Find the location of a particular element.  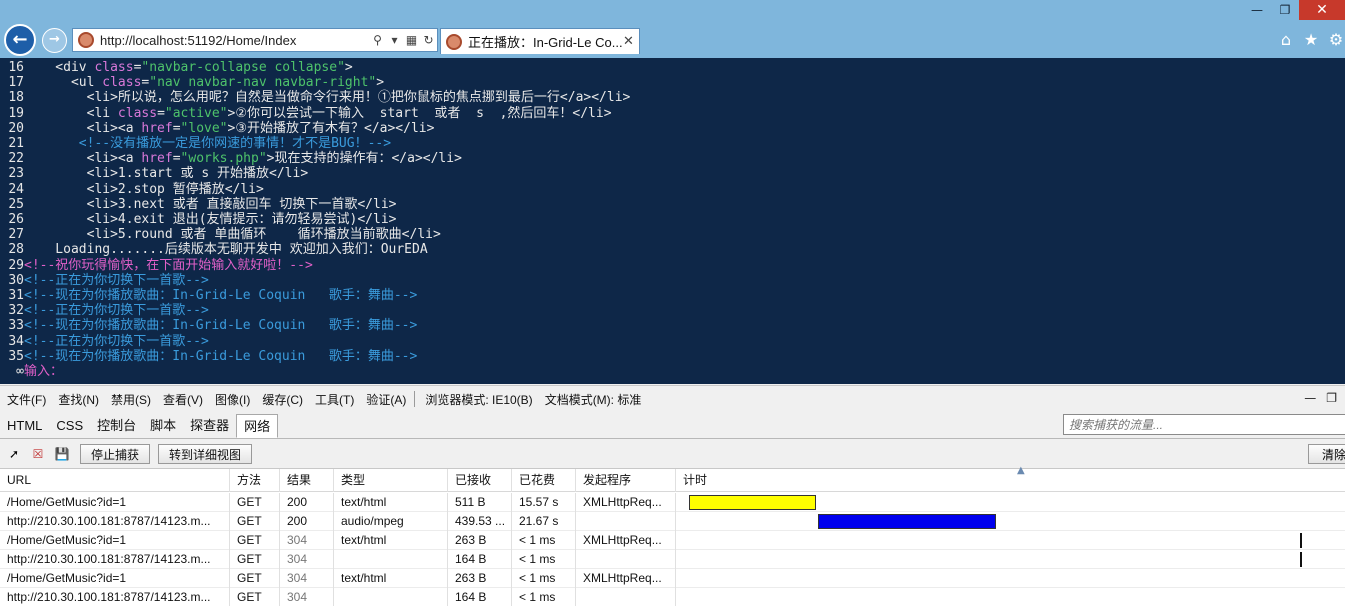

window-controls: — ❐ ✕ is located at coordinates (1294, 11).